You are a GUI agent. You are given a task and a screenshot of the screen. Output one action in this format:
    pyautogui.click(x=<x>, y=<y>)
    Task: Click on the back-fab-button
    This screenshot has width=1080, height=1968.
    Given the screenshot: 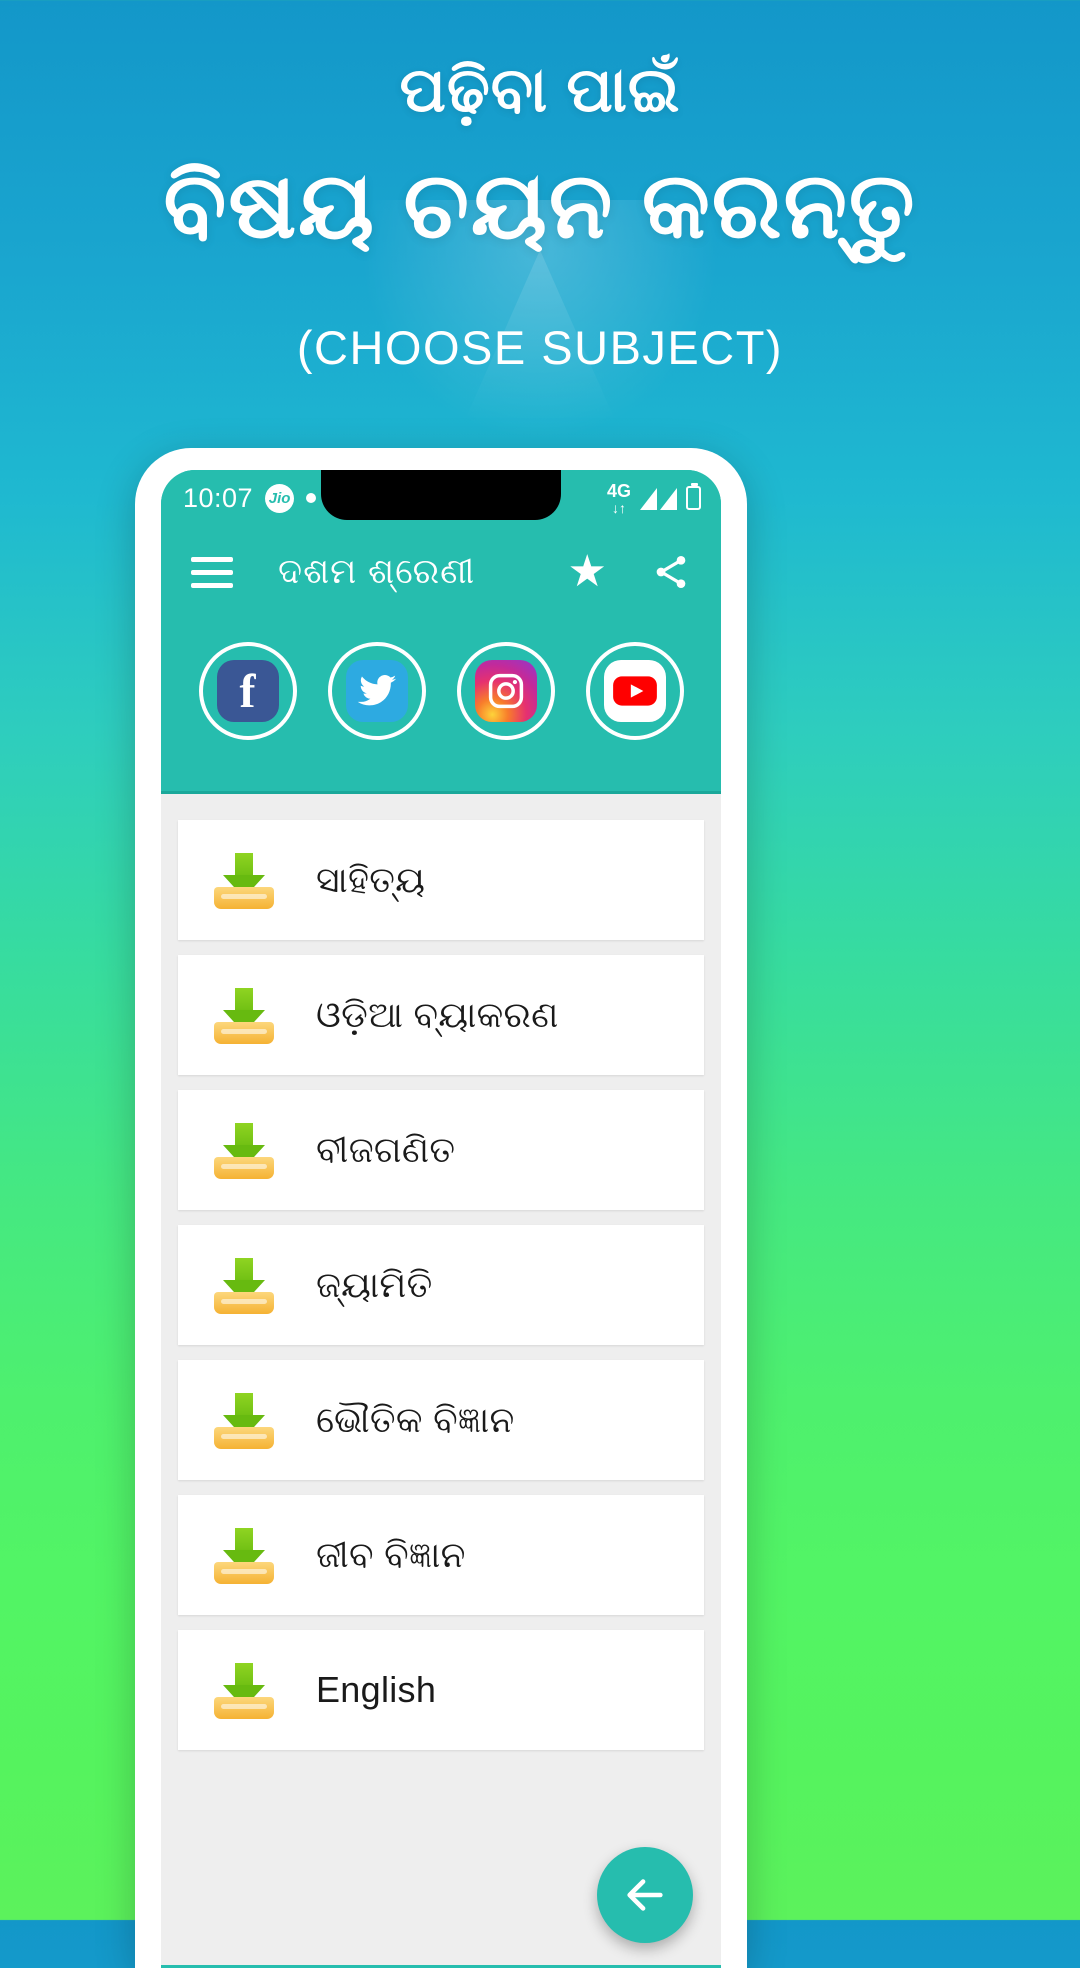 What is the action you would take?
    pyautogui.click(x=645, y=1895)
    